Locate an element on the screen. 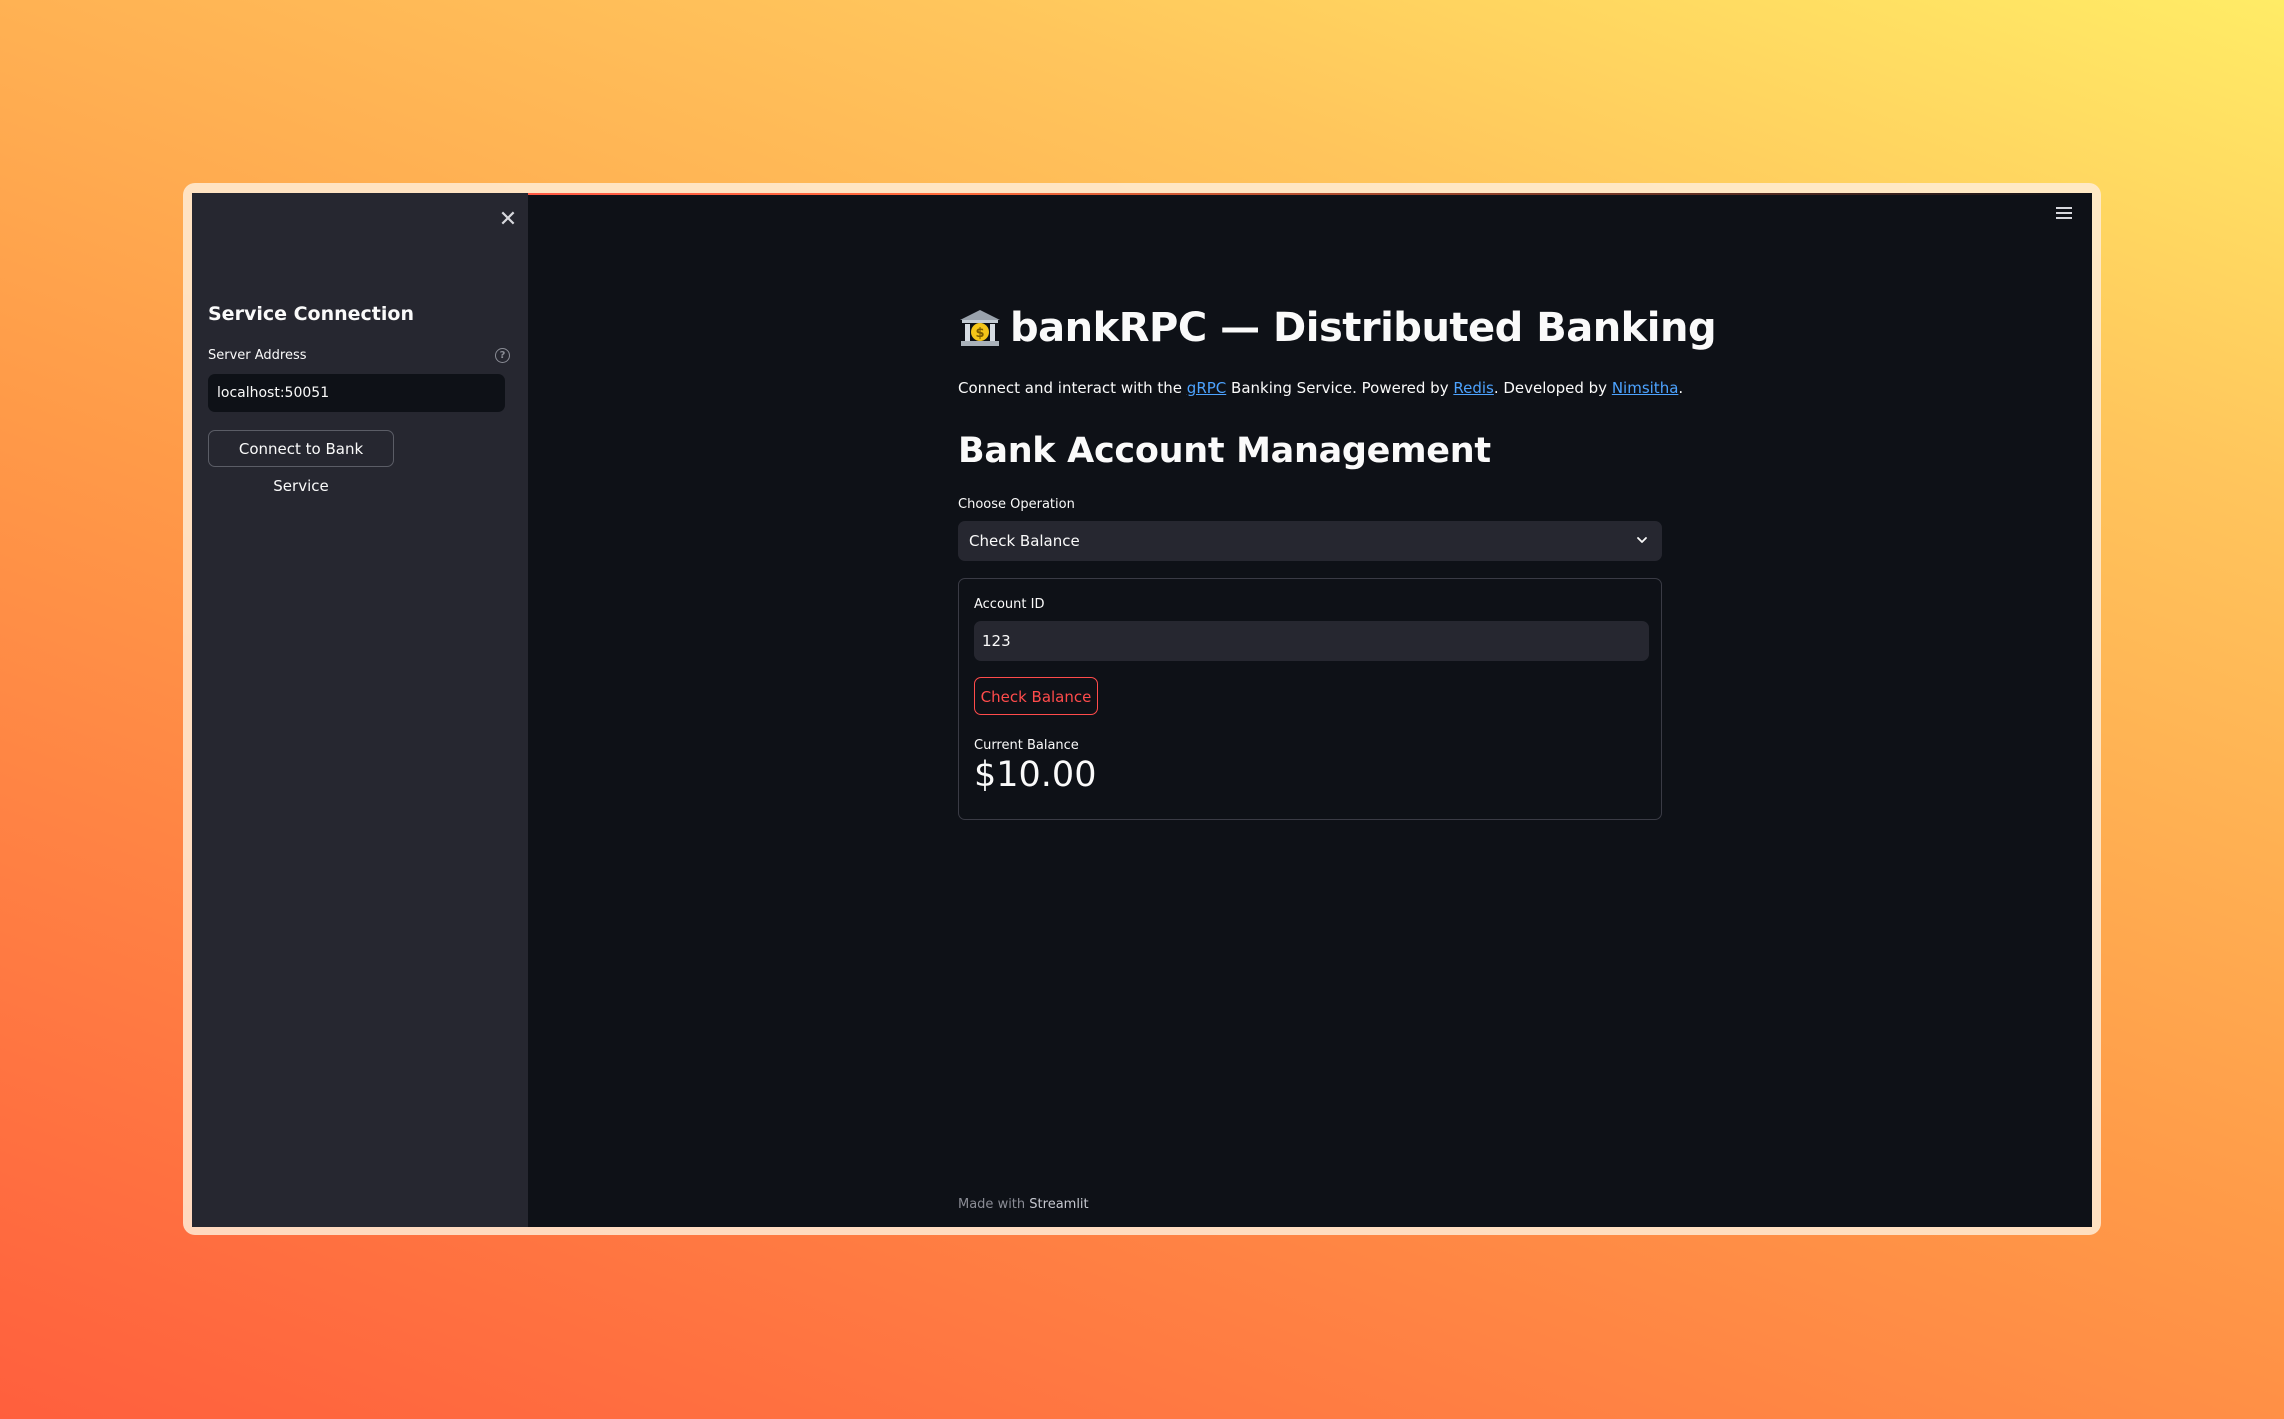 The image size is (2284, 1419). server-address-label: Server Address is located at coordinates (257, 355).